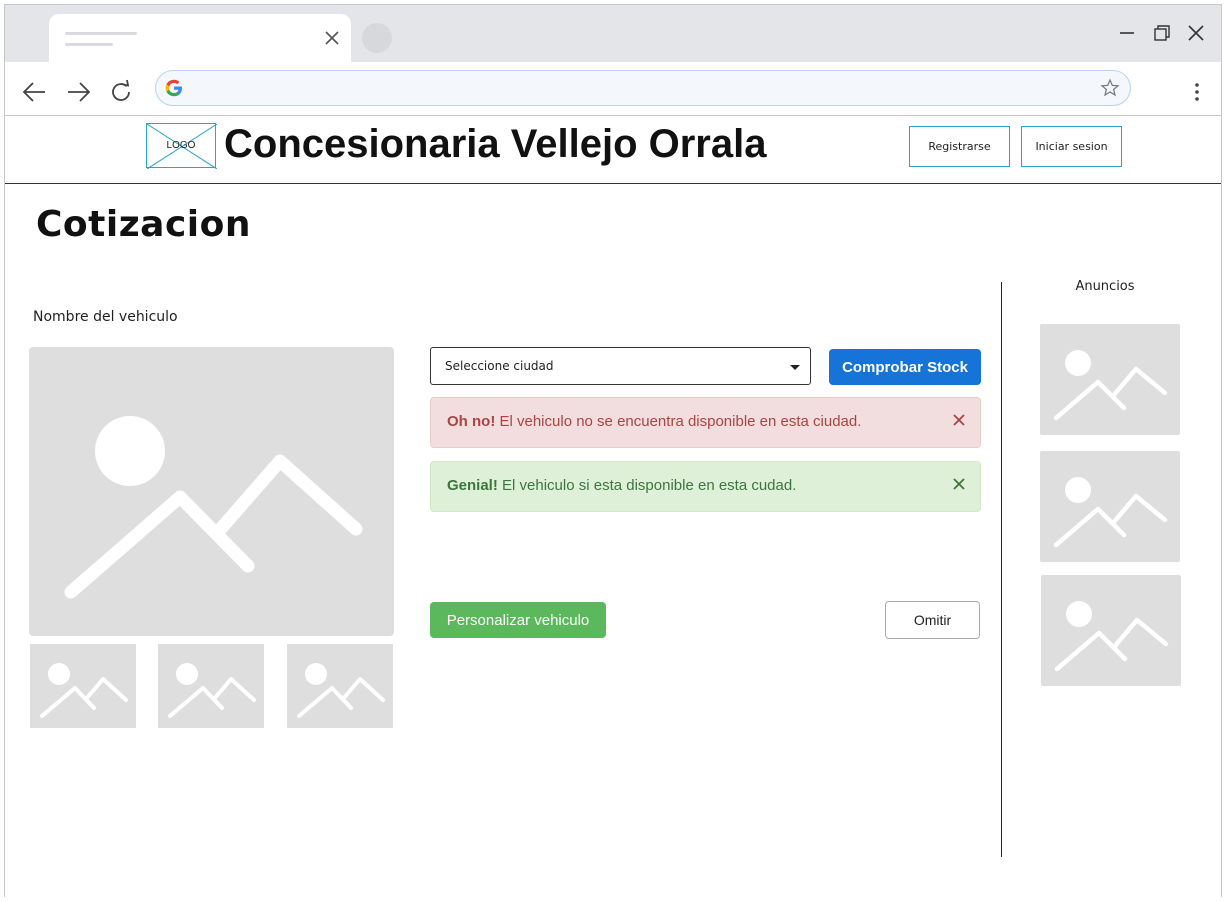  I want to click on register-button: Registrarse, so click(959, 146).